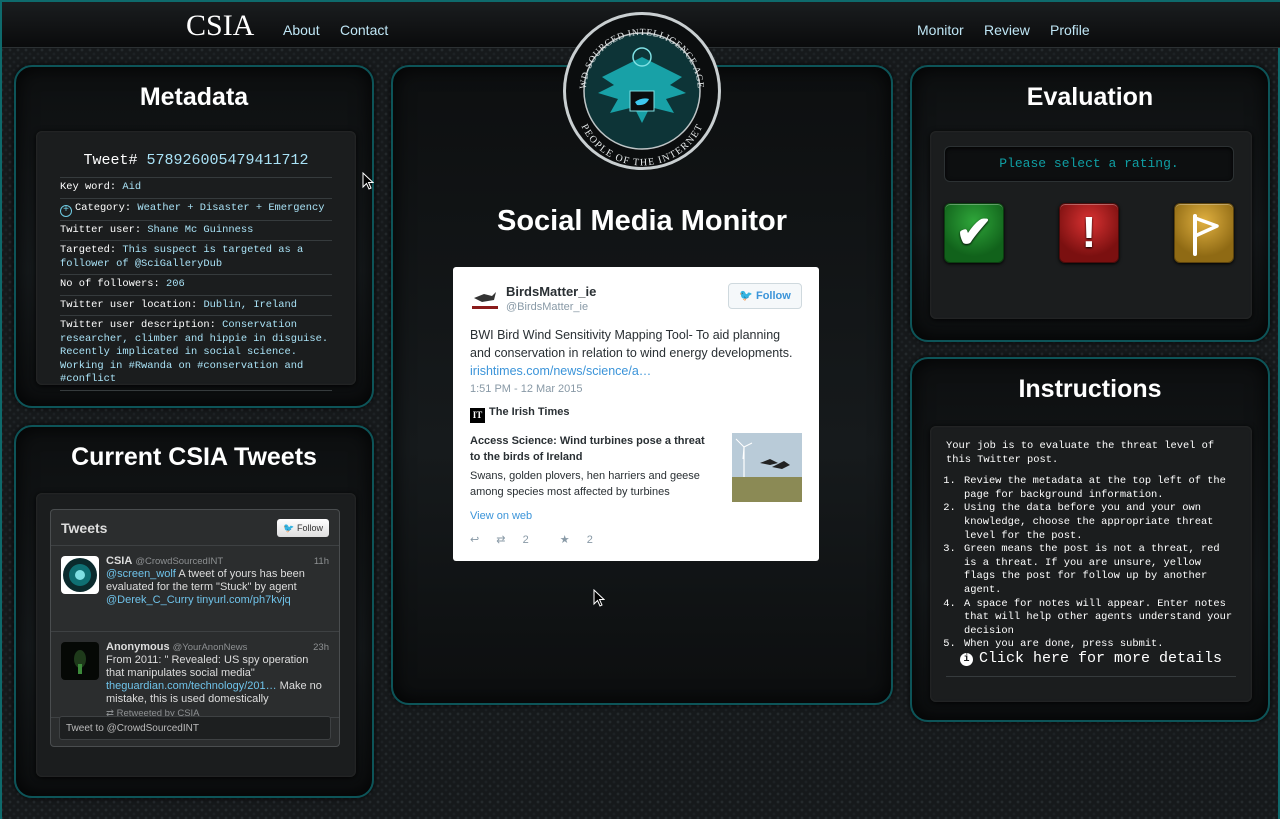  What do you see at coordinates (767, 467) in the screenshot?
I see `wind-turbine-image` at bounding box center [767, 467].